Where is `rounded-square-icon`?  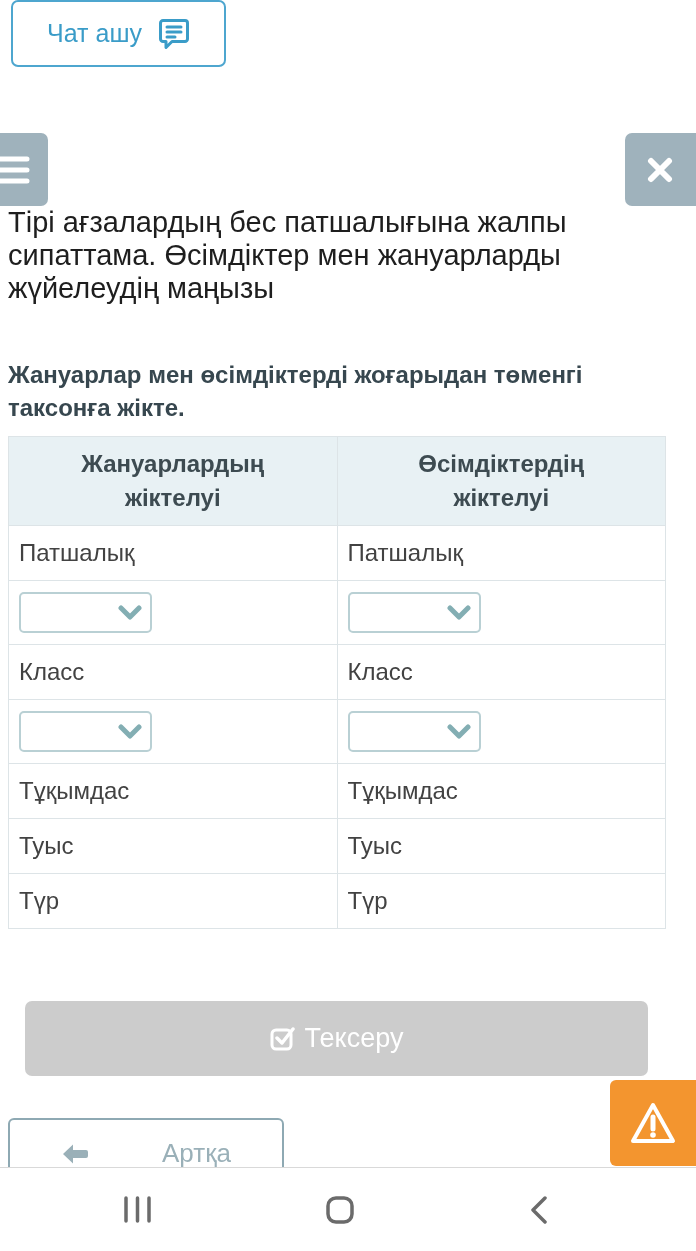
rounded-square-icon is located at coordinates (340, 1209).